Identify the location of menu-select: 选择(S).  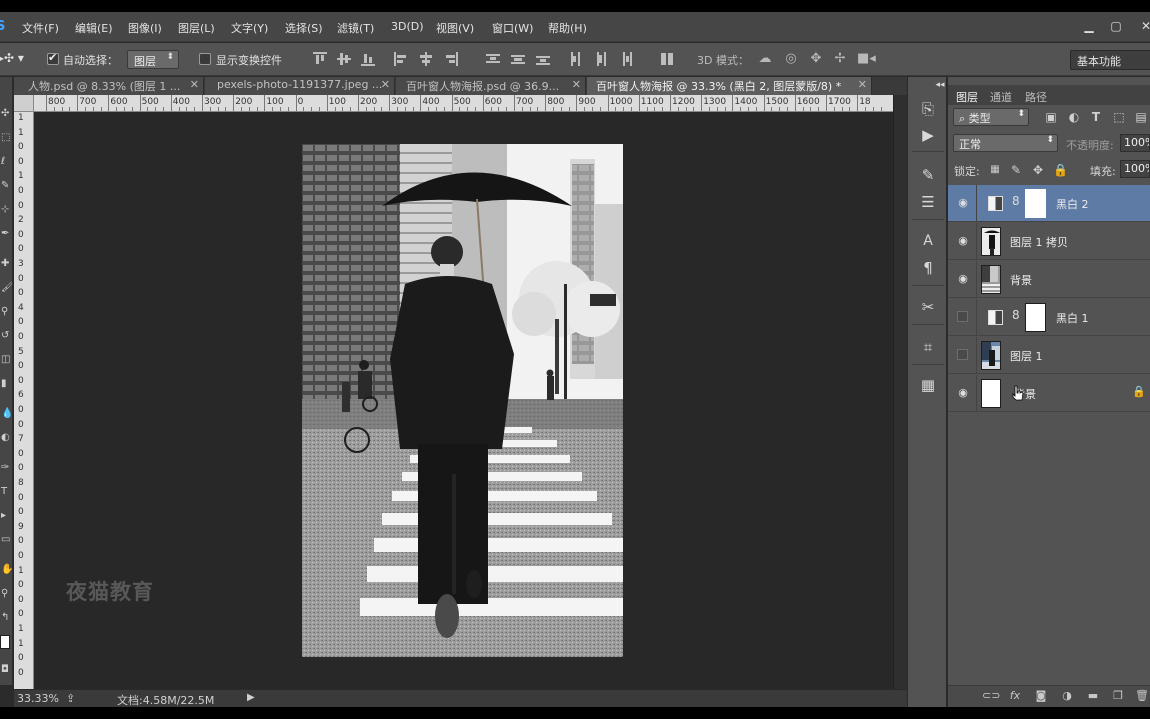
(304, 28).